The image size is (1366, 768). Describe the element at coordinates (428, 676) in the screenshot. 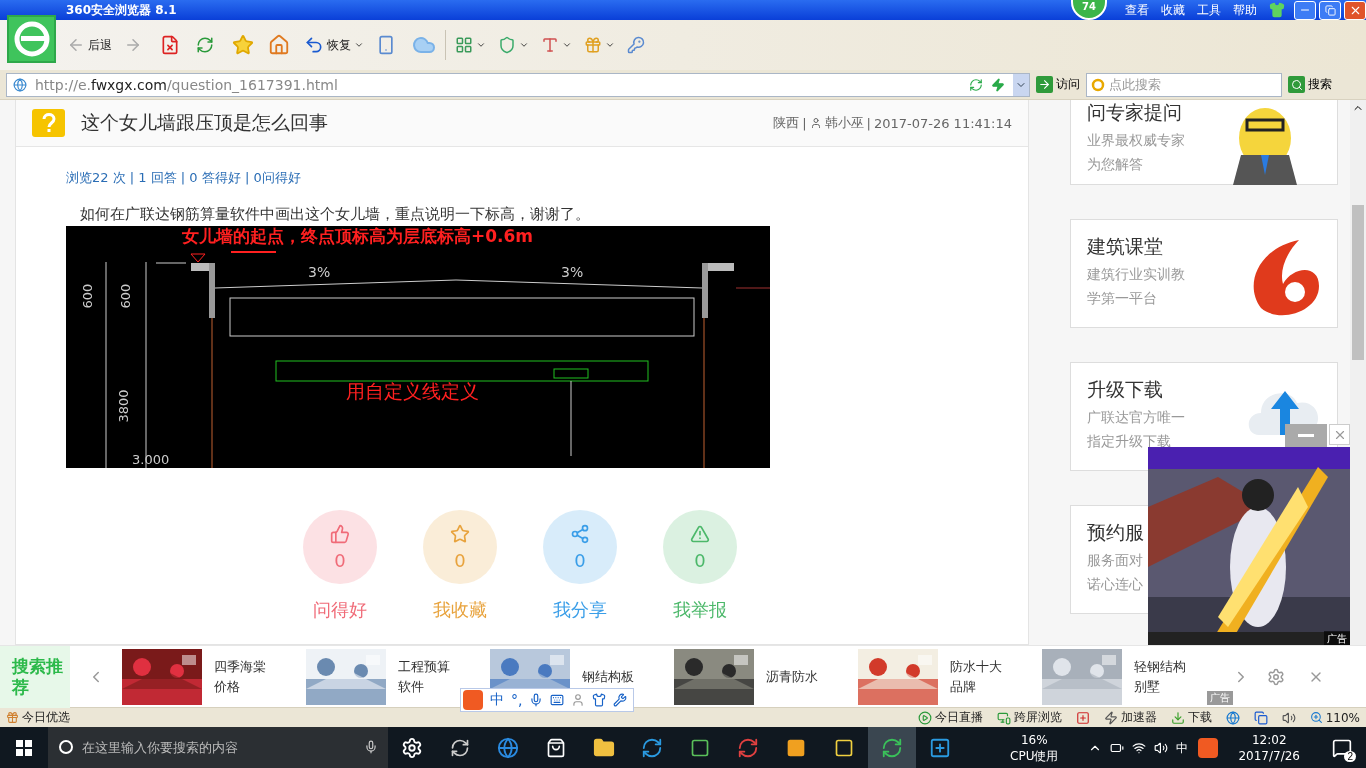

I see `recommend-link: 工程预算软件` at that location.